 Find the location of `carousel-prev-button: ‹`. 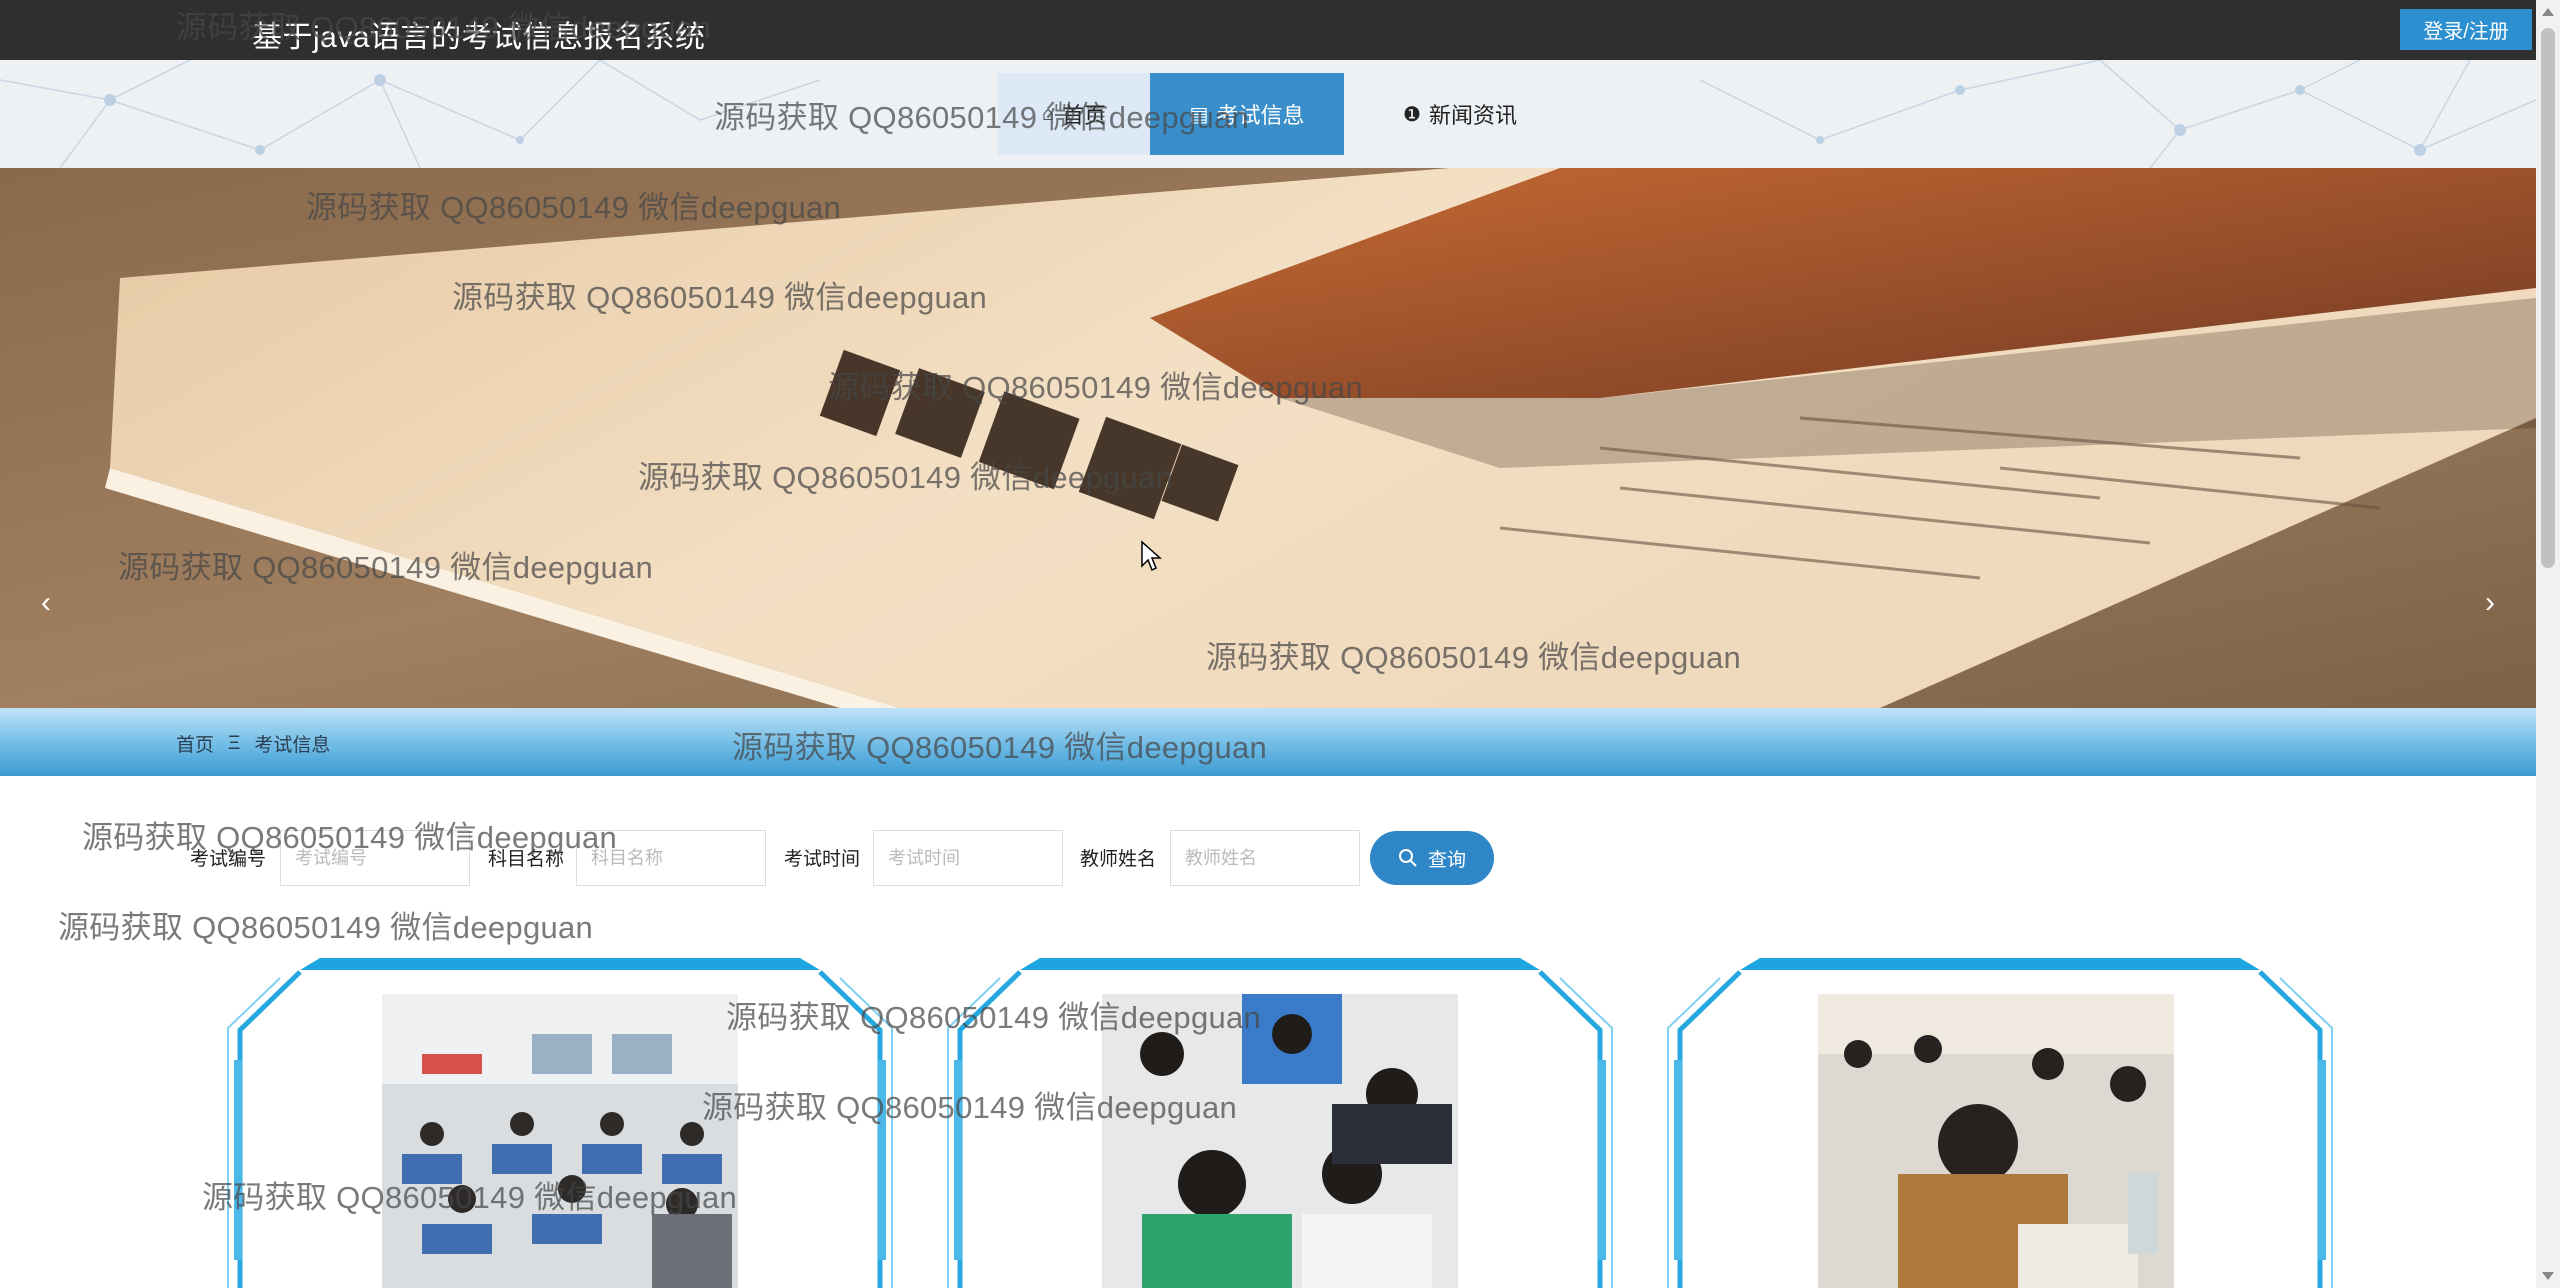

carousel-prev-button: ‹ is located at coordinates (46, 603).